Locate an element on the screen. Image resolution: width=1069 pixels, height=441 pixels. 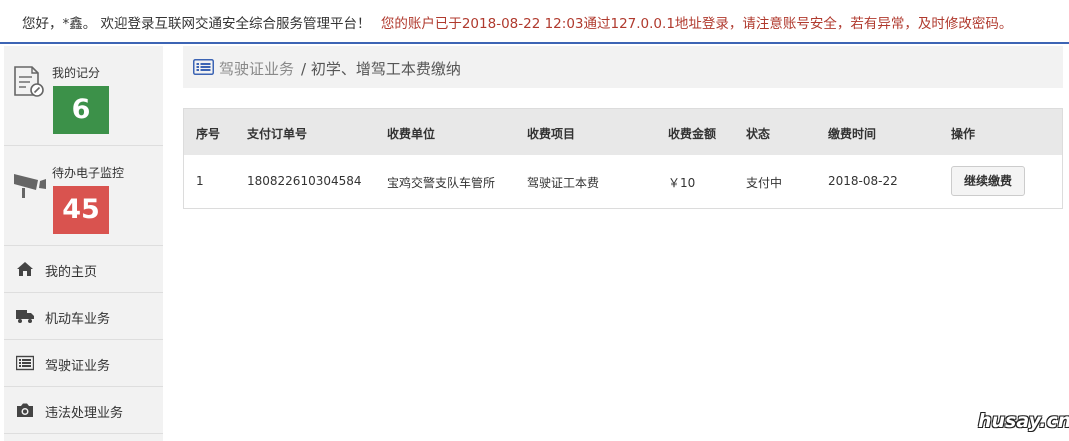
column-header-unit: 收费单位 is located at coordinates (411, 134).